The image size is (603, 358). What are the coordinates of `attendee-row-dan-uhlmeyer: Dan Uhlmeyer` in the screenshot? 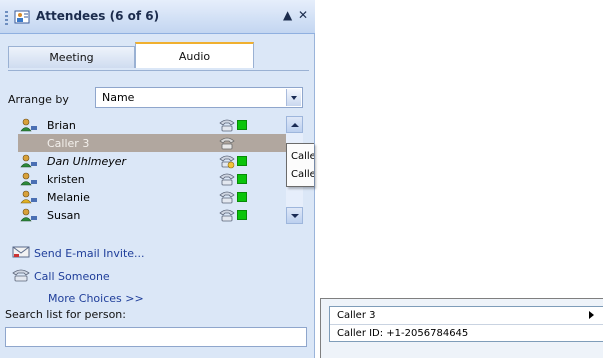 It's located at (152, 161).